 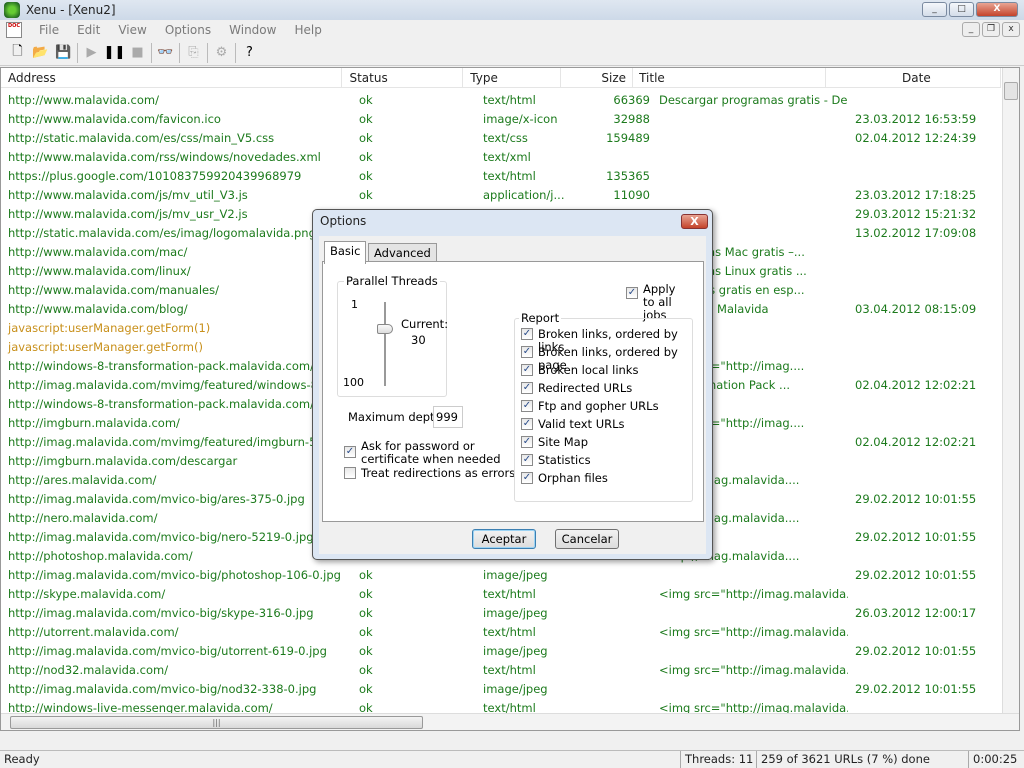 I want to click on vertical-scrollbar, so click(x=1010, y=390).